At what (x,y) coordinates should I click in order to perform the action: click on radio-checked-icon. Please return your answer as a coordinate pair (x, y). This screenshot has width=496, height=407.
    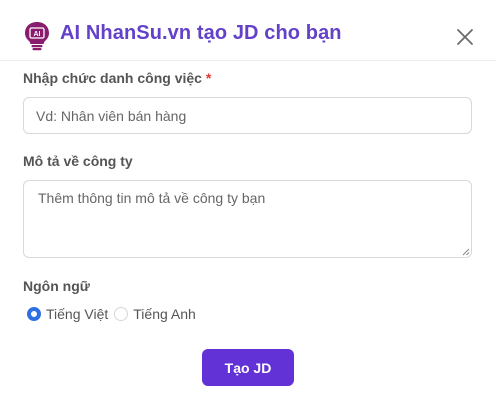
    Looking at the image, I should click on (34, 314).